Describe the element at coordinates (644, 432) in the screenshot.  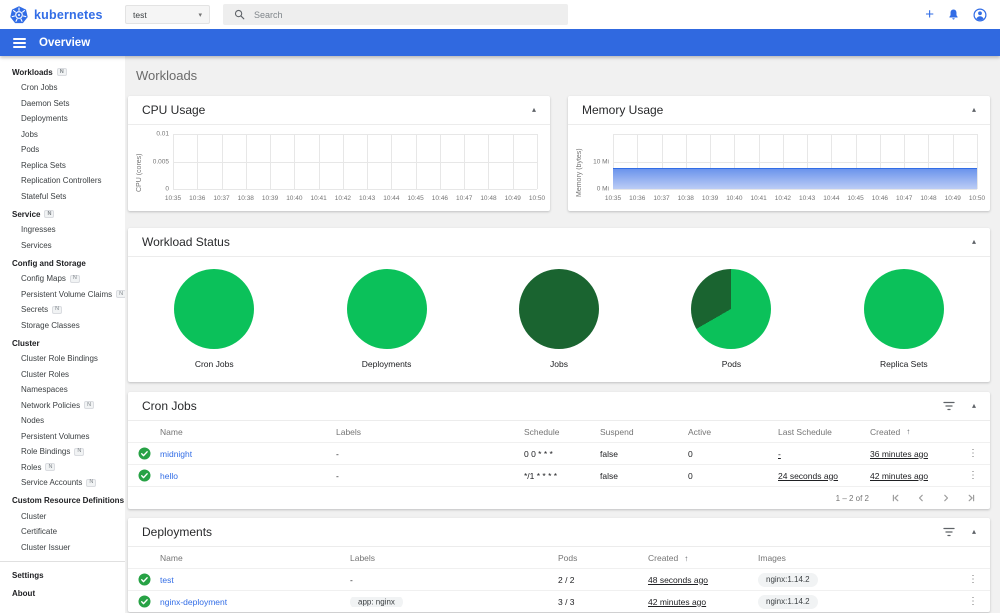
I see `column-header-suspend: Suspend` at that location.